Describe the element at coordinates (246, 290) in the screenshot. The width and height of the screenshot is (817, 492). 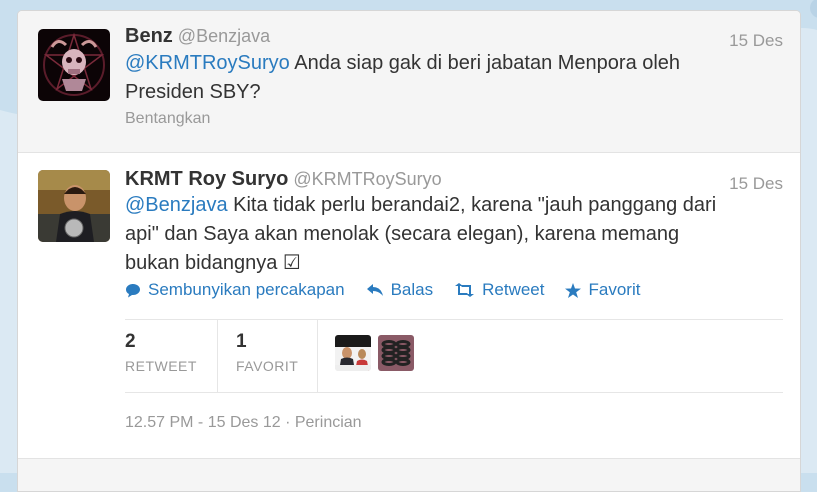
I see `hide-conversation-label: Sembunyikan percakapan` at that location.